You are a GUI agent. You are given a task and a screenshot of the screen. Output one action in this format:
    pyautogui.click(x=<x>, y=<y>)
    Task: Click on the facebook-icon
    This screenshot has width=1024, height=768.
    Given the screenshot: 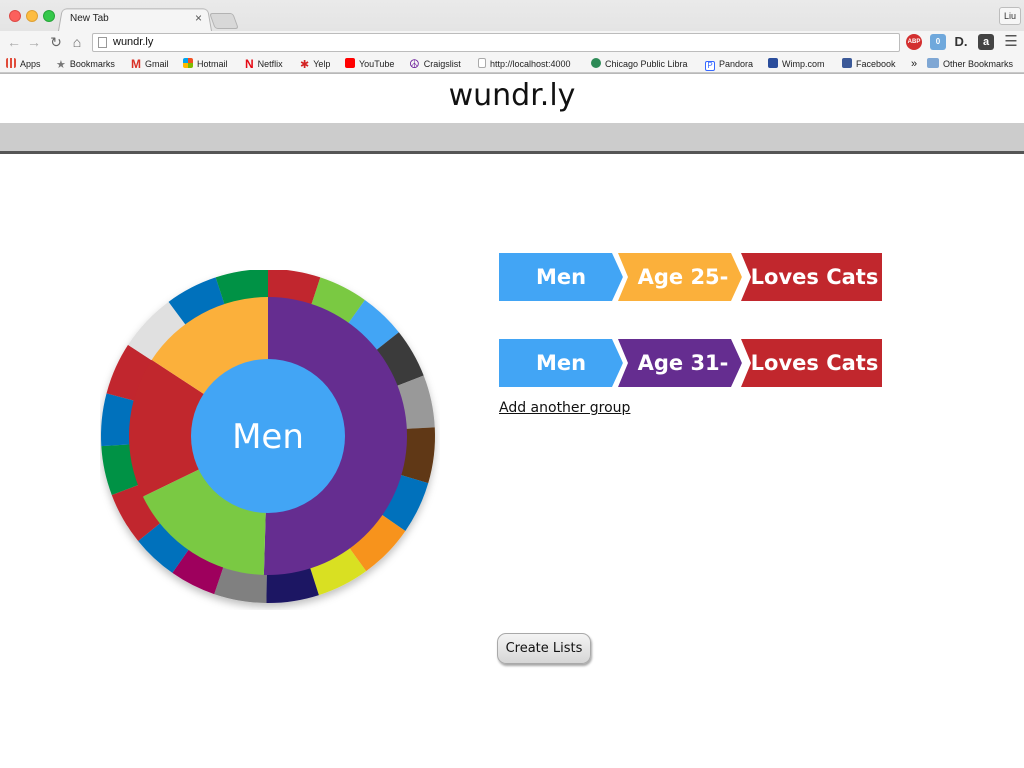 What is the action you would take?
    pyautogui.click(x=847, y=63)
    